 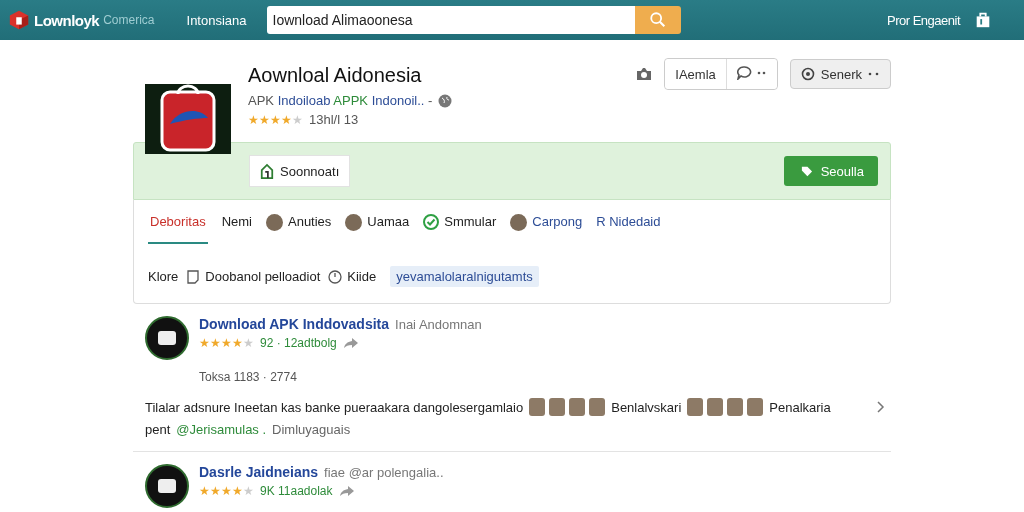 I want to click on cube-logo-icon, so click(x=19, y=20).